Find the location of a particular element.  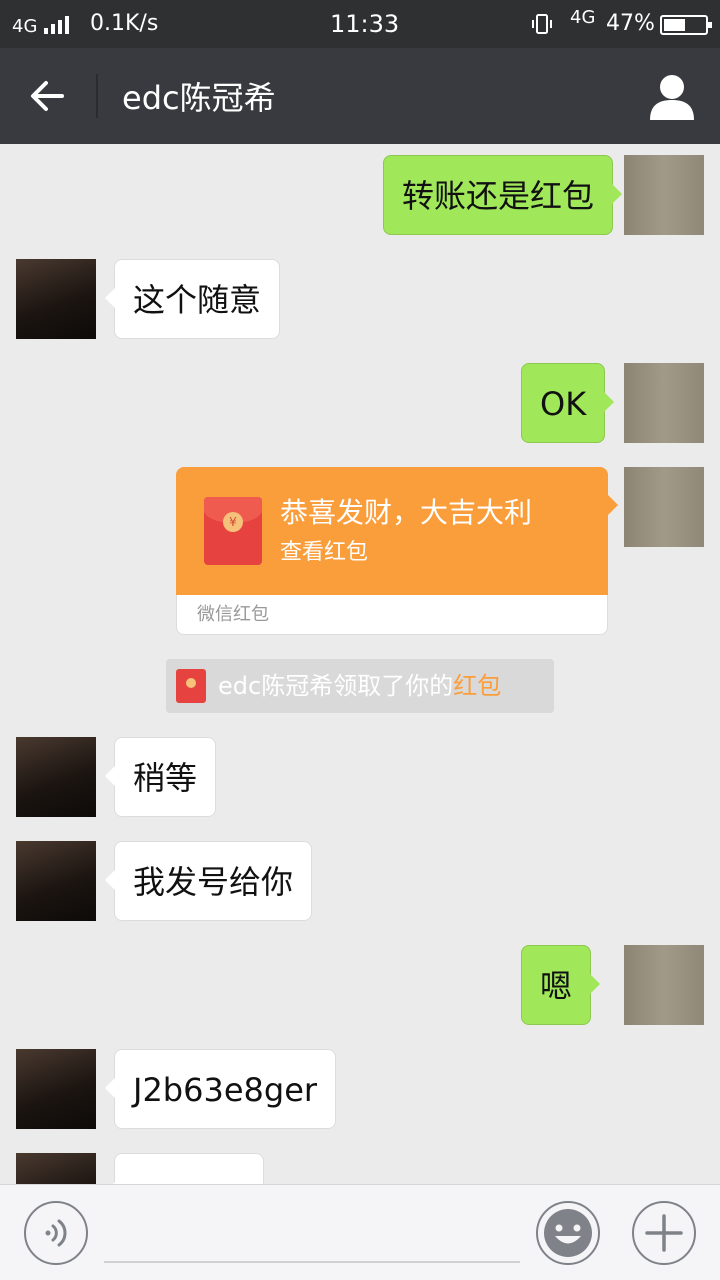

network-type-2: 4G is located at coordinates (583, 17).